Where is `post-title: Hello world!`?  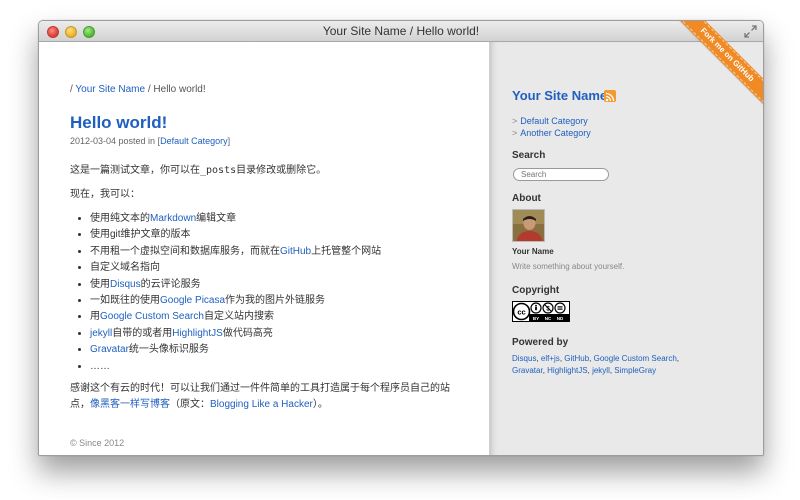 post-title: Hello world! is located at coordinates (118, 123).